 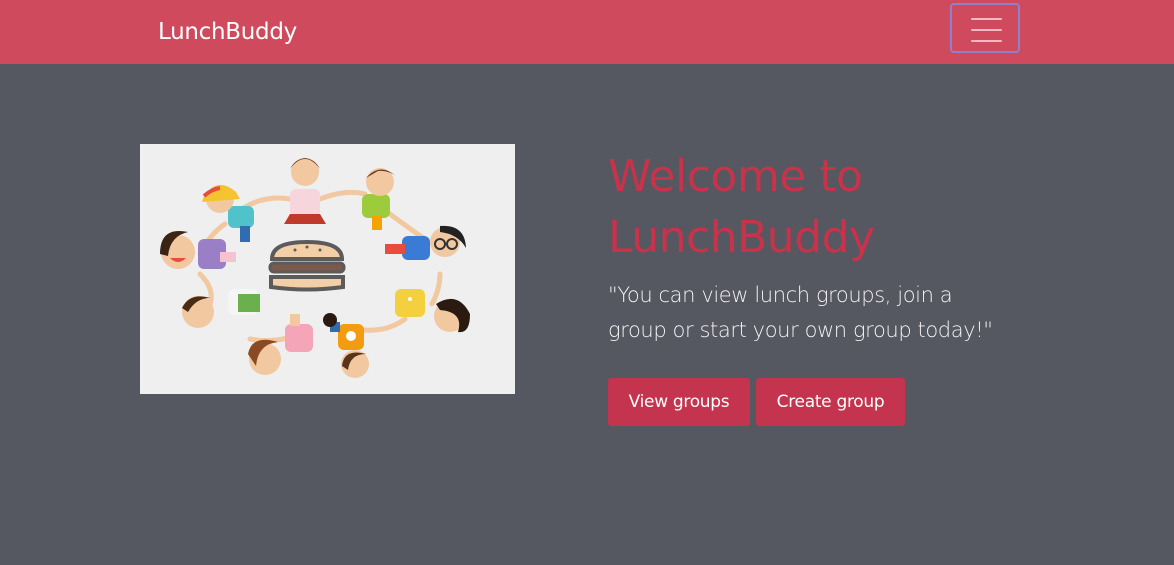 What do you see at coordinates (227, 32) in the screenshot?
I see `brand-link: LunchBuddy` at bounding box center [227, 32].